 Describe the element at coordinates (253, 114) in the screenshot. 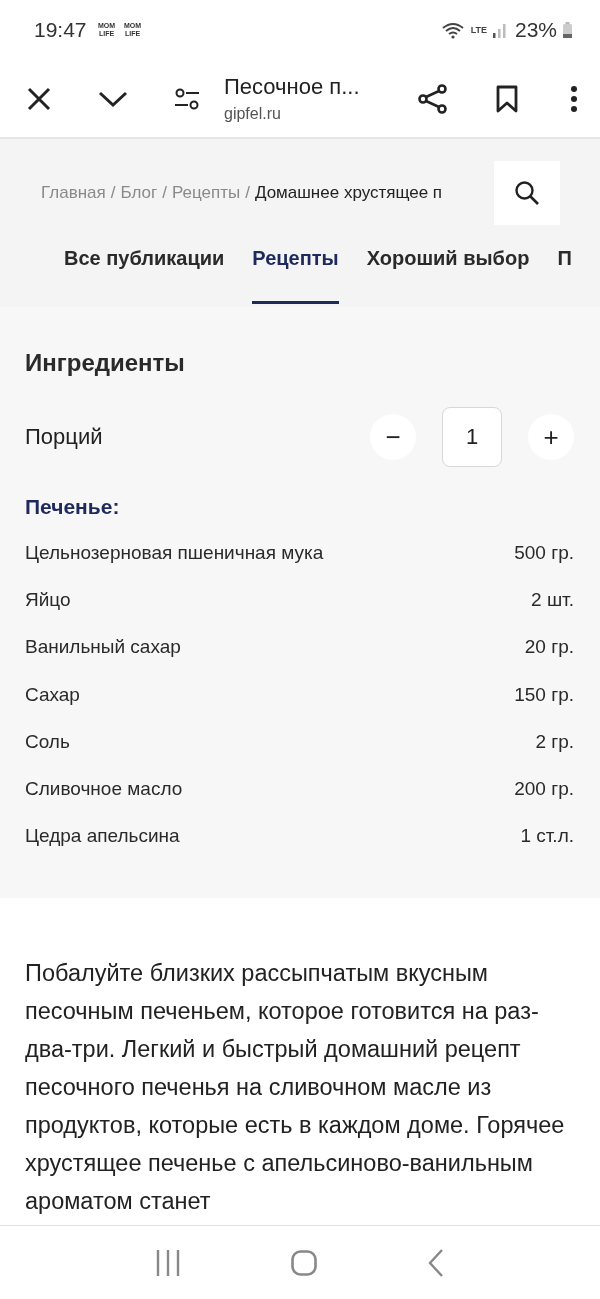

I see `page-domain: gipfel.ru` at that location.